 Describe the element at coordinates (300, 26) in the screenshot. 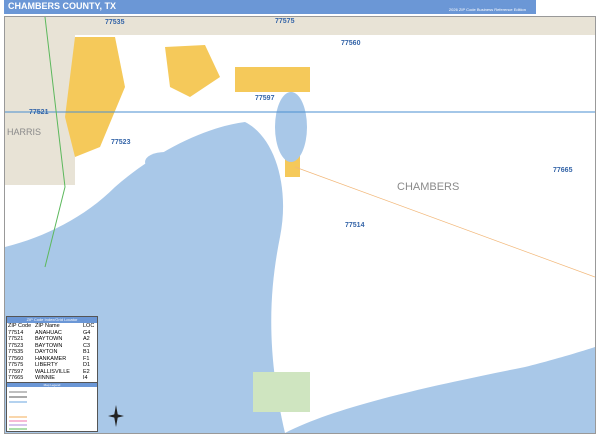

I see `outside-county-top` at that location.